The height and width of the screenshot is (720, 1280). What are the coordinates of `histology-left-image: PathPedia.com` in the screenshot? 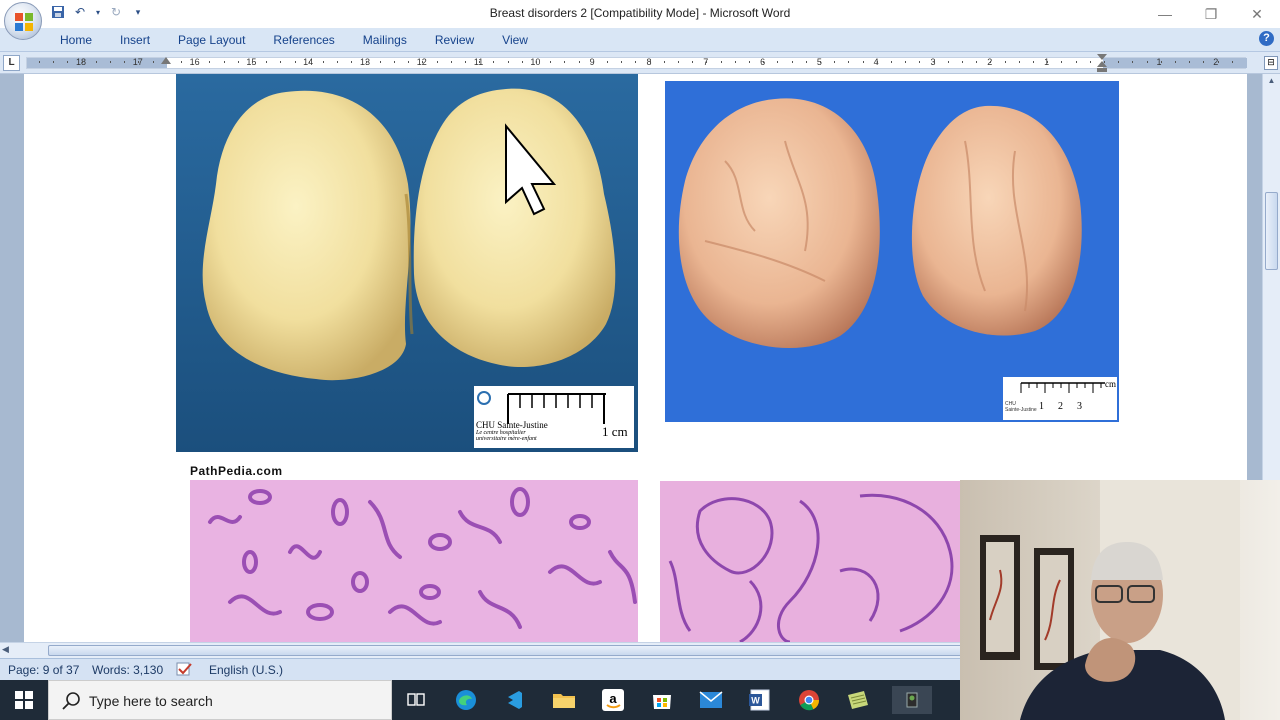 It's located at (414, 552).